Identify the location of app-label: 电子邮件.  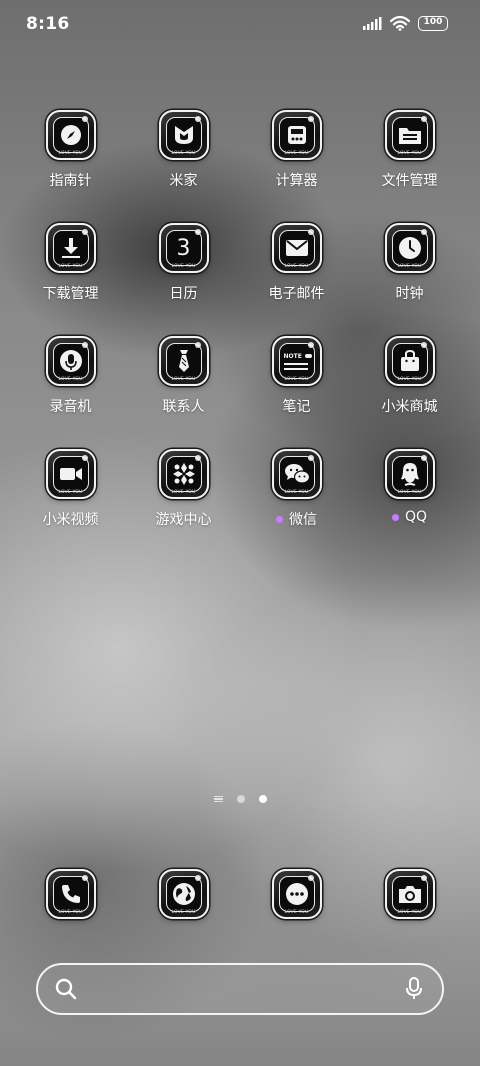
(296, 294).